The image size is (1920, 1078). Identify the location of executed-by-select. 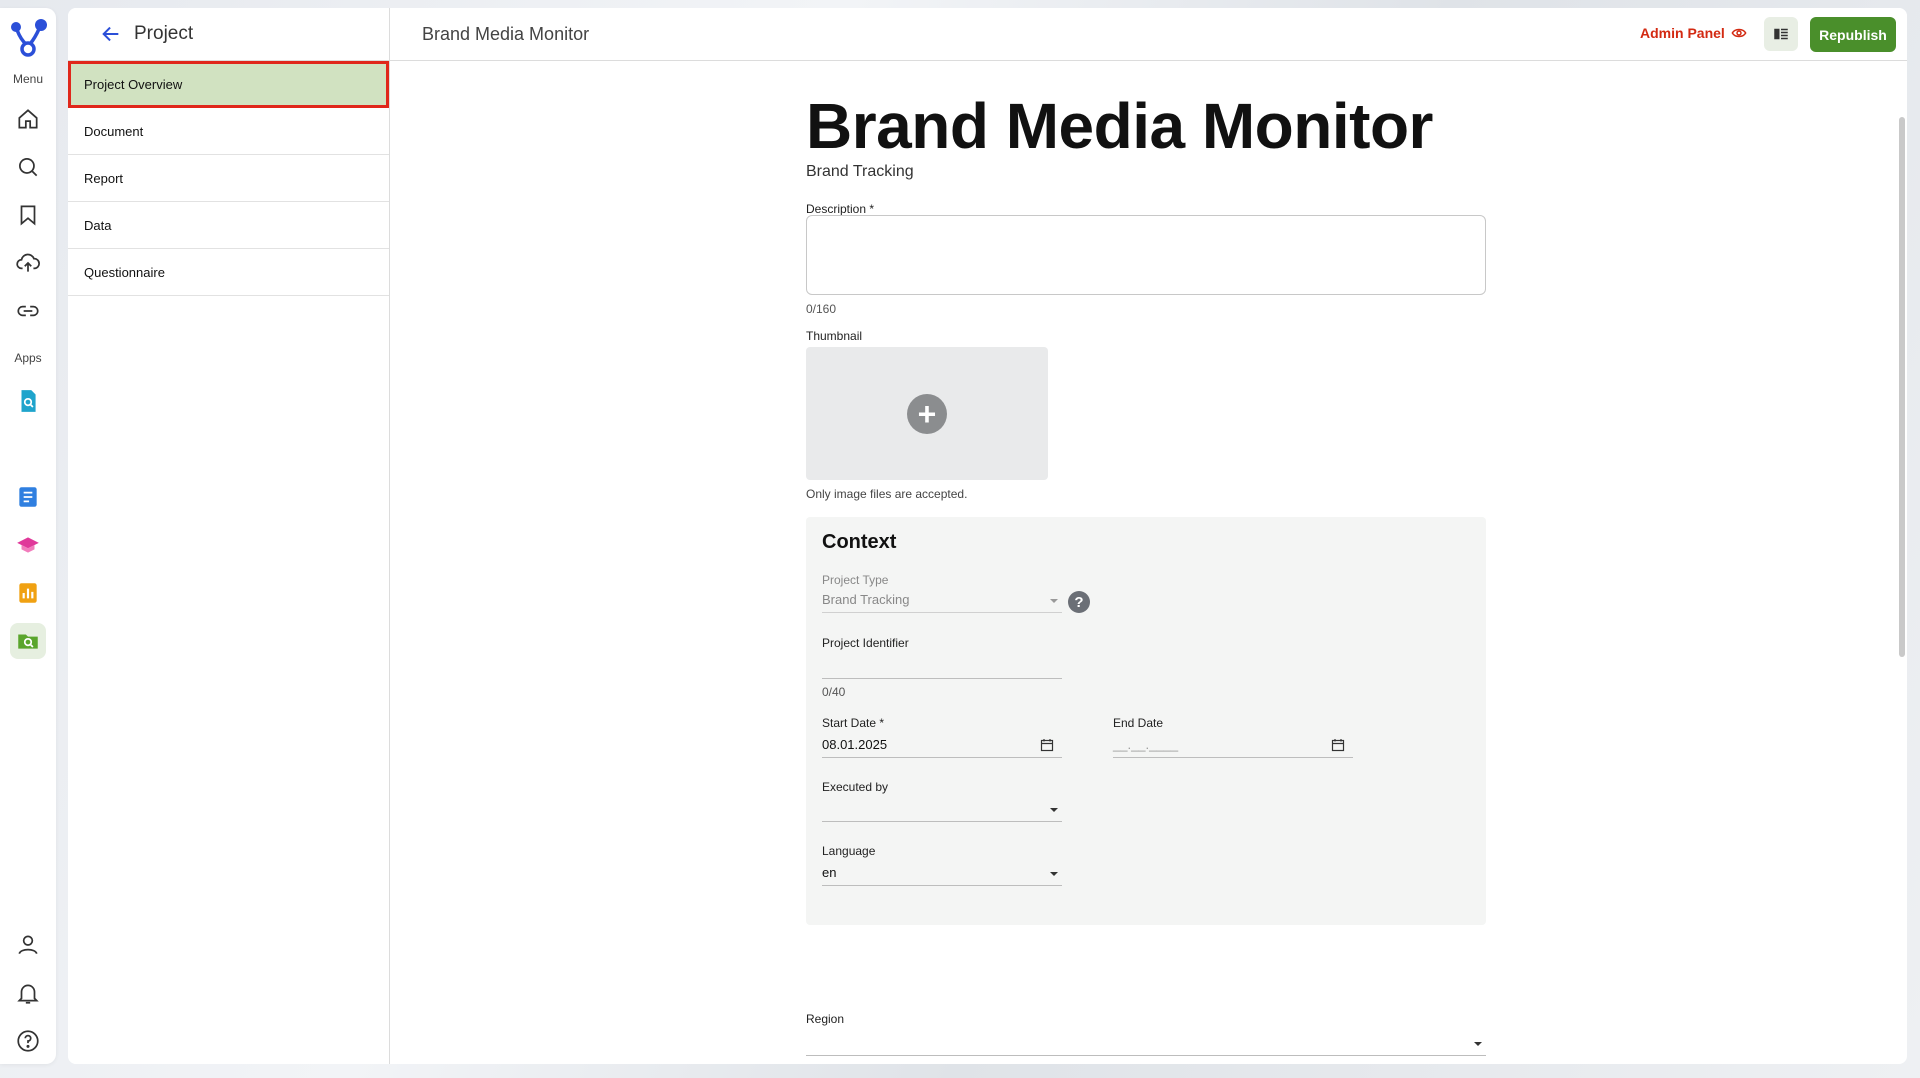
(942, 808).